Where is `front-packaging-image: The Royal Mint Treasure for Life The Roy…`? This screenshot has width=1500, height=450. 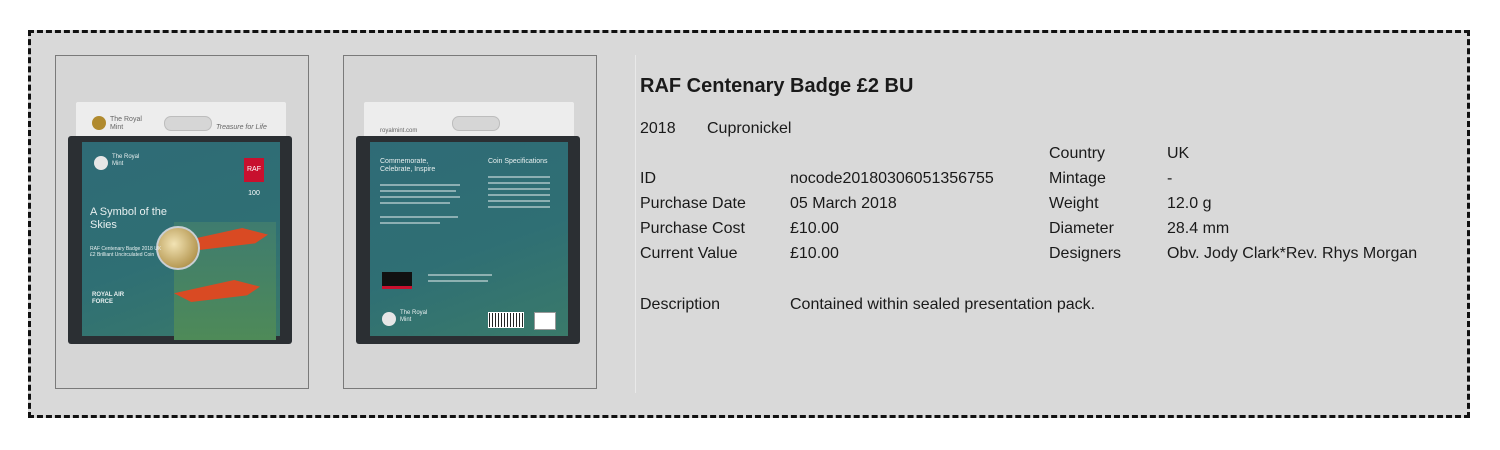 front-packaging-image: The Royal Mint Treasure for Life The Roy… is located at coordinates (180, 223).